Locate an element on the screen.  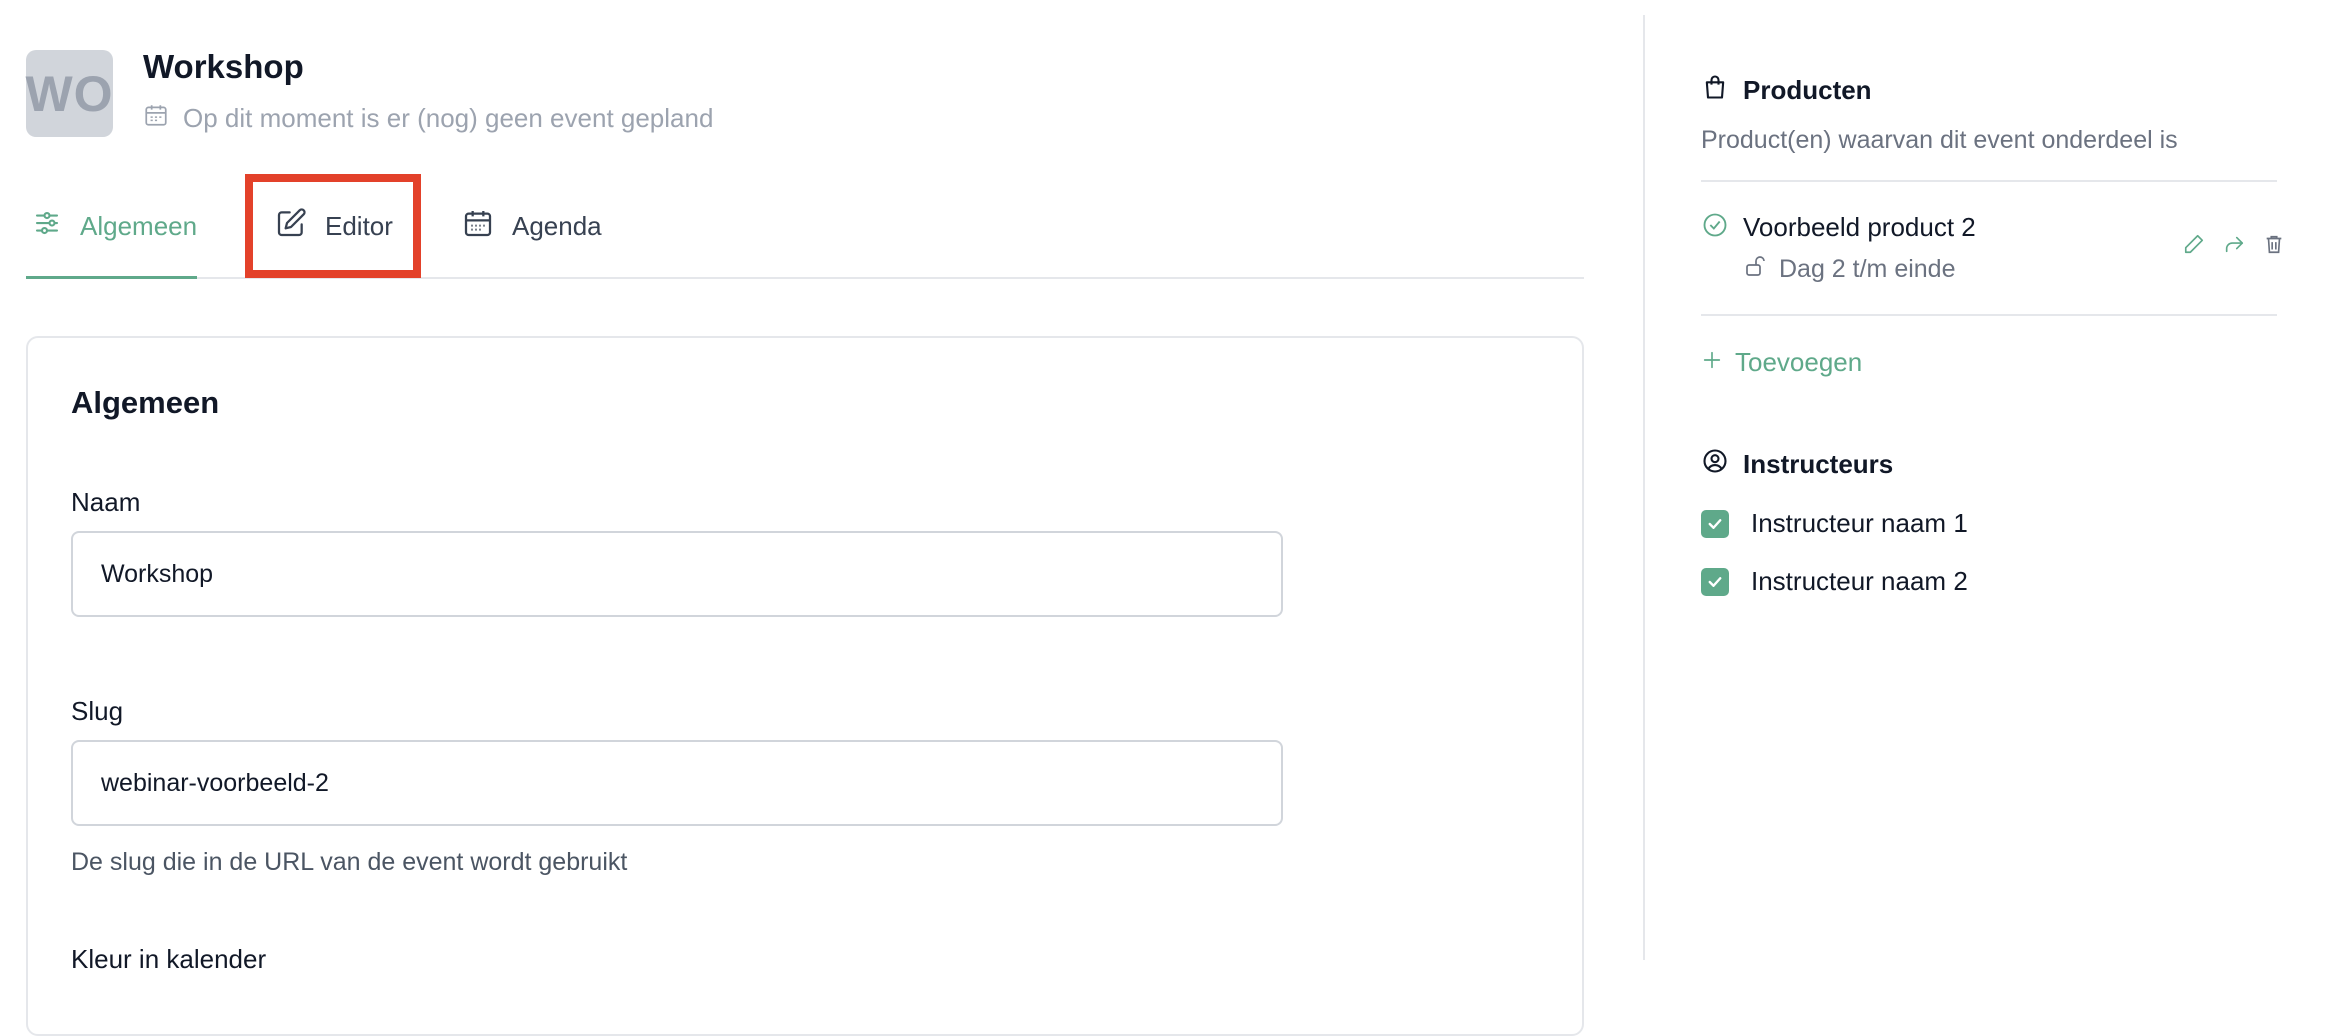
tab-label: Agenda is located at coordinates (557, 225).